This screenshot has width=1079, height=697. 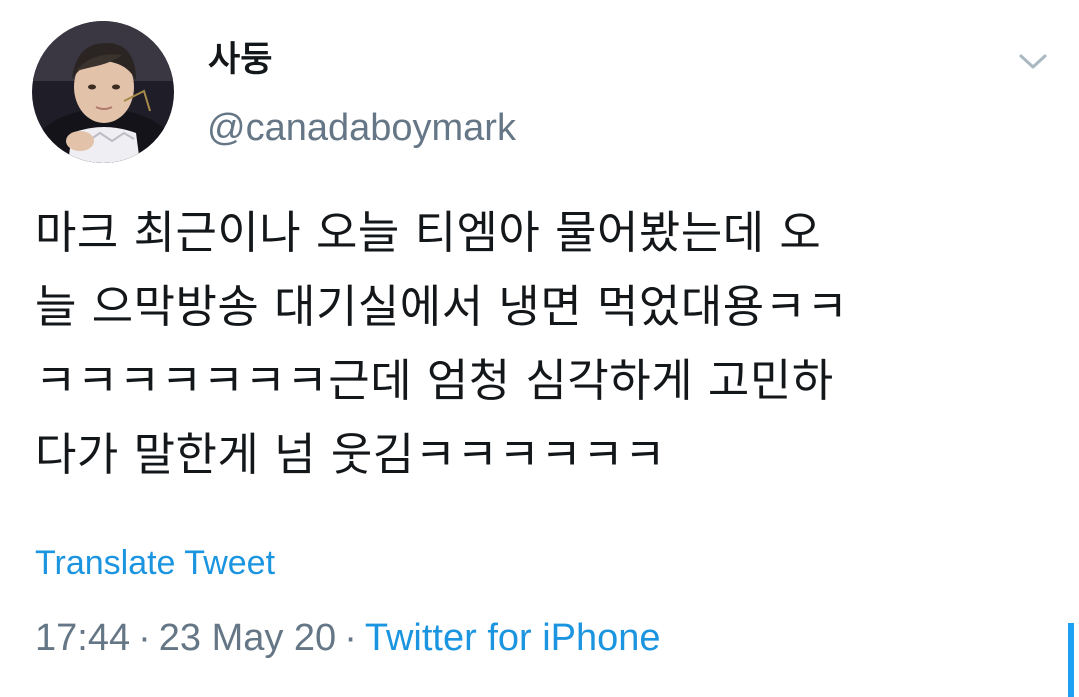 What do you see at coordinates (1033, 61) in the screenshot?
I see `chevron-down-icon` at bounding box center [1033, 61].